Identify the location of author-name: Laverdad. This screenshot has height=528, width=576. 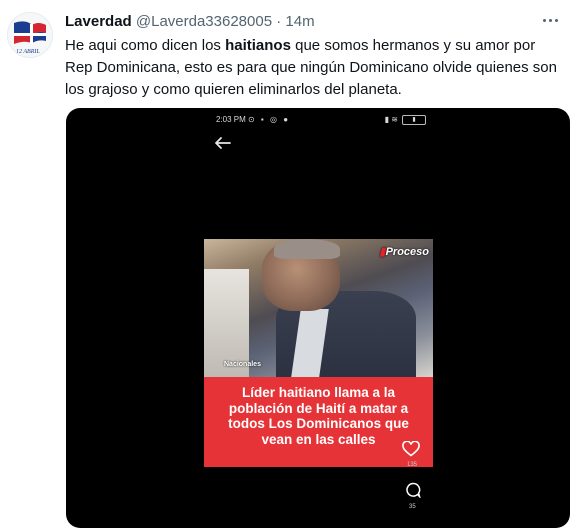
(98, 21).